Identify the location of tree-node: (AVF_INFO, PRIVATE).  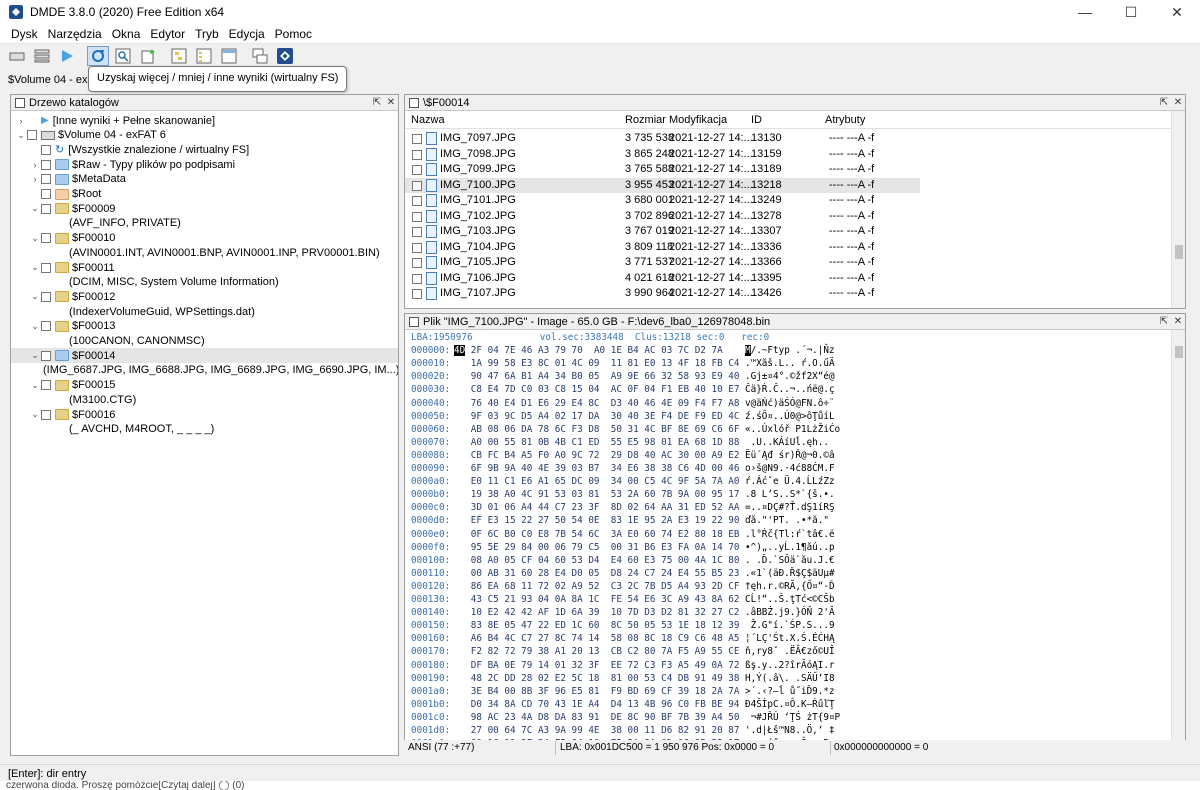
(204, 223).